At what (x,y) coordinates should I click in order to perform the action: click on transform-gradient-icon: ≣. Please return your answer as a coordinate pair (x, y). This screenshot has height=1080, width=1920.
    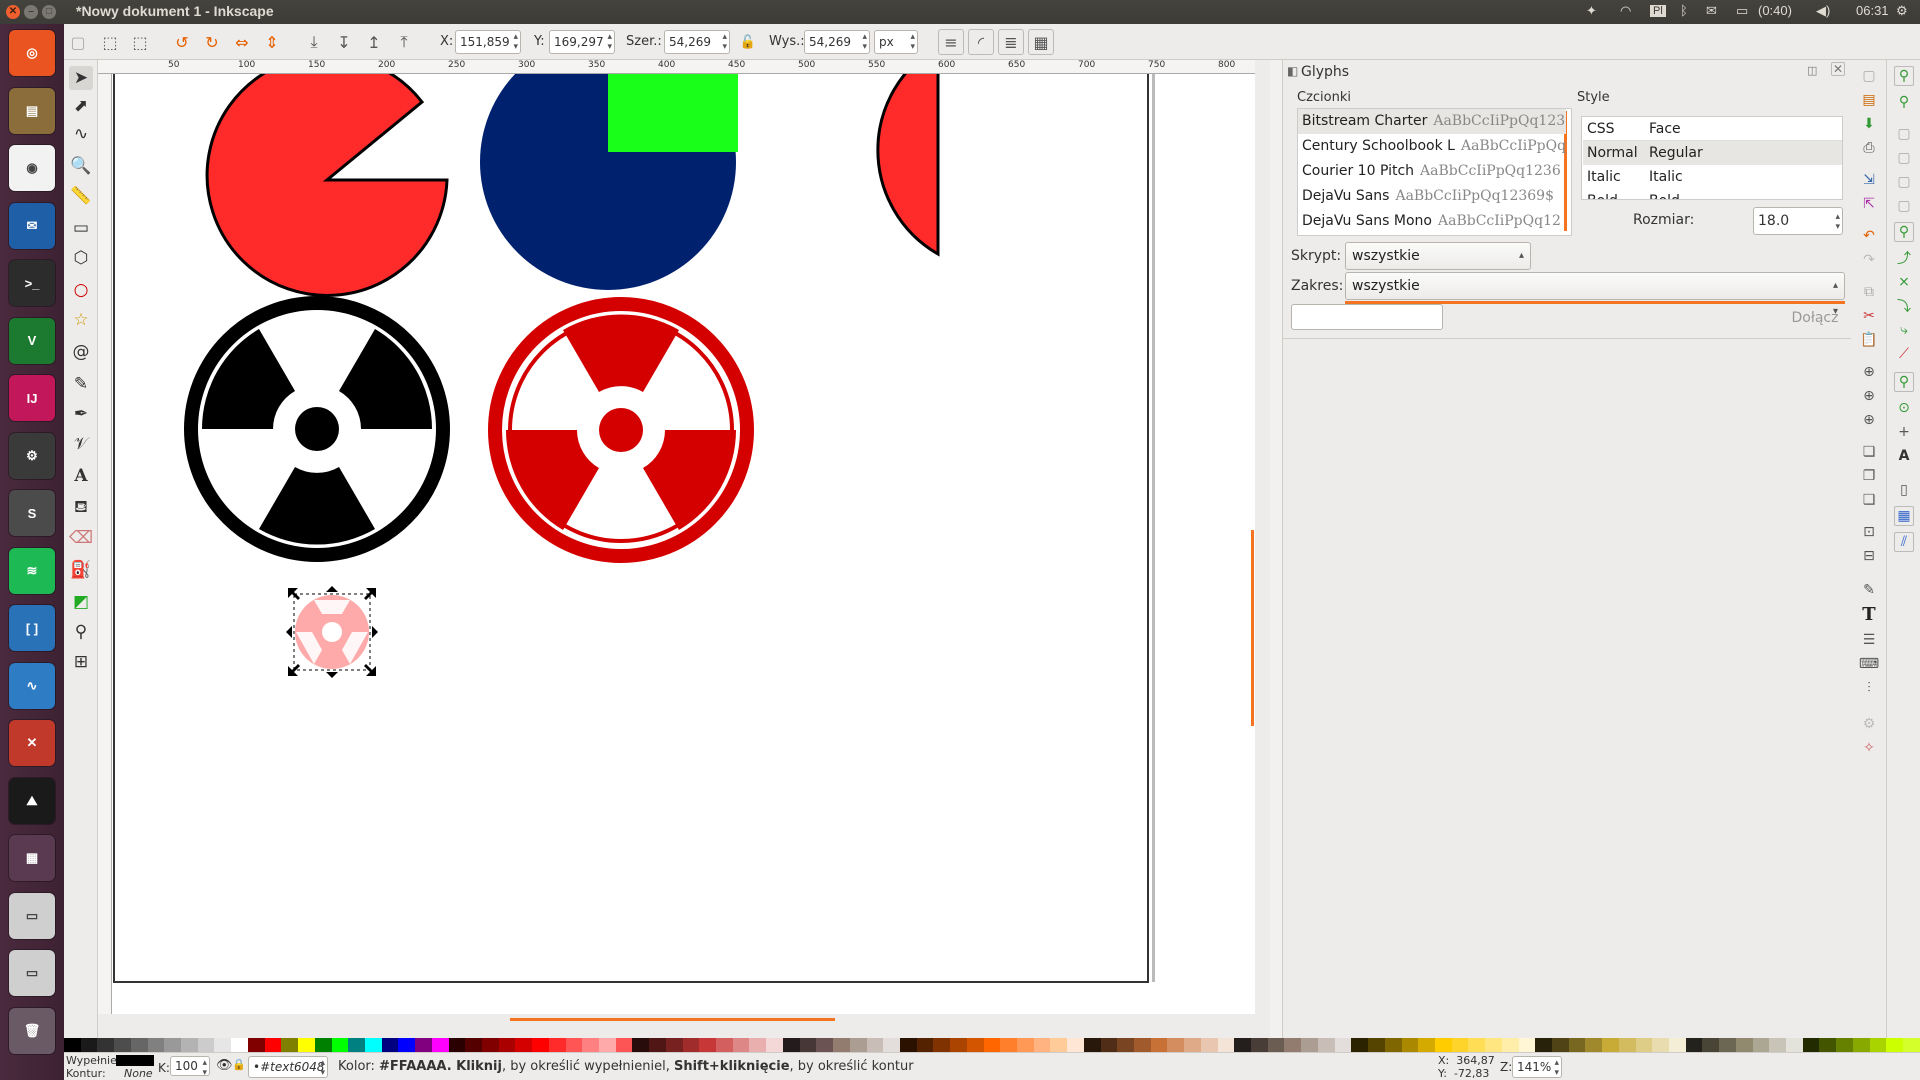
    Looking at the image, I should click on (1011, 42).